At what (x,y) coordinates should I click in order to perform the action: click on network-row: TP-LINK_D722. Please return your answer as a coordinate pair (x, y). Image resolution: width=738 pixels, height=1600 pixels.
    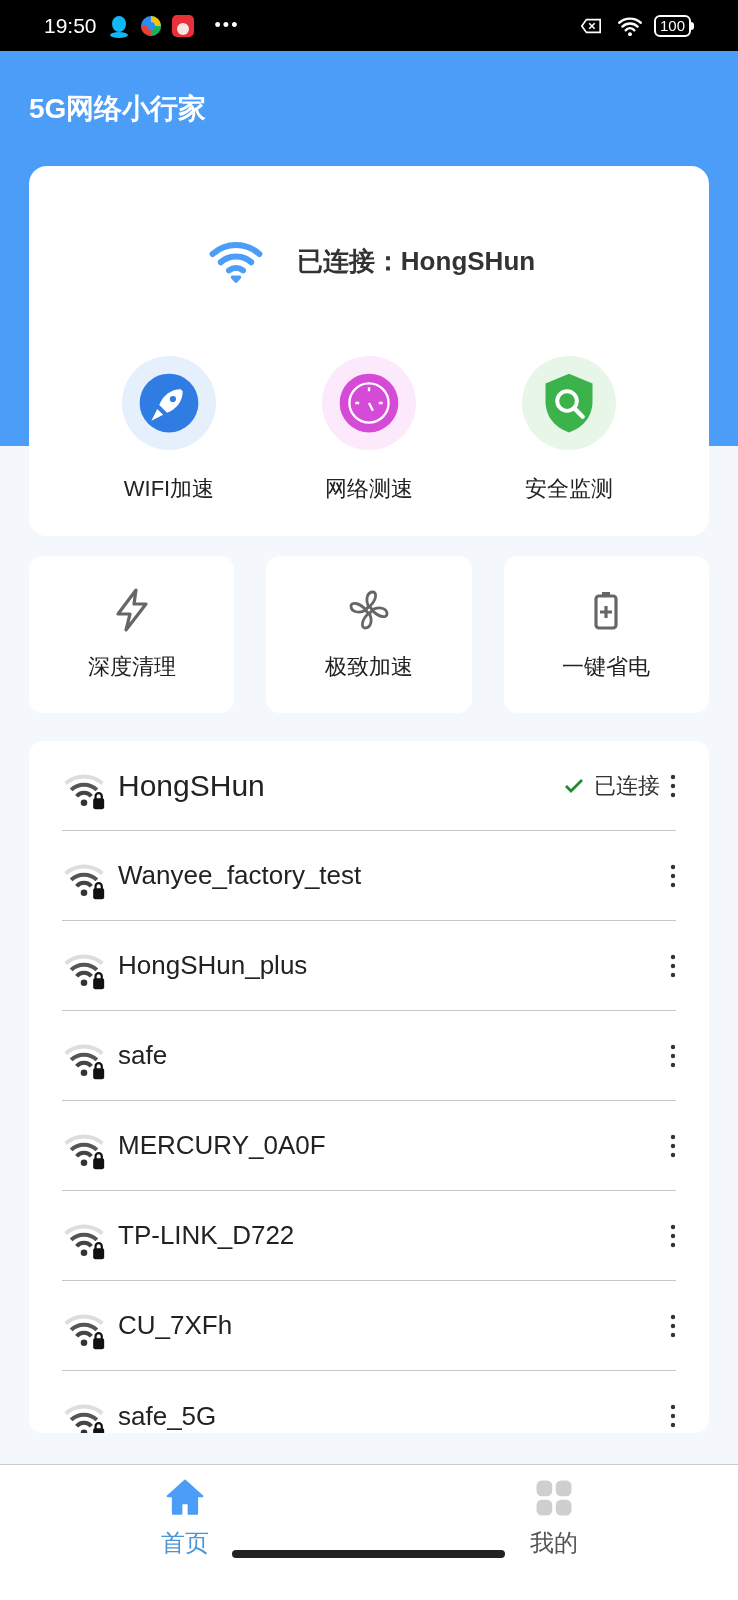
    Looking at the image, I should click on (369, 1236).